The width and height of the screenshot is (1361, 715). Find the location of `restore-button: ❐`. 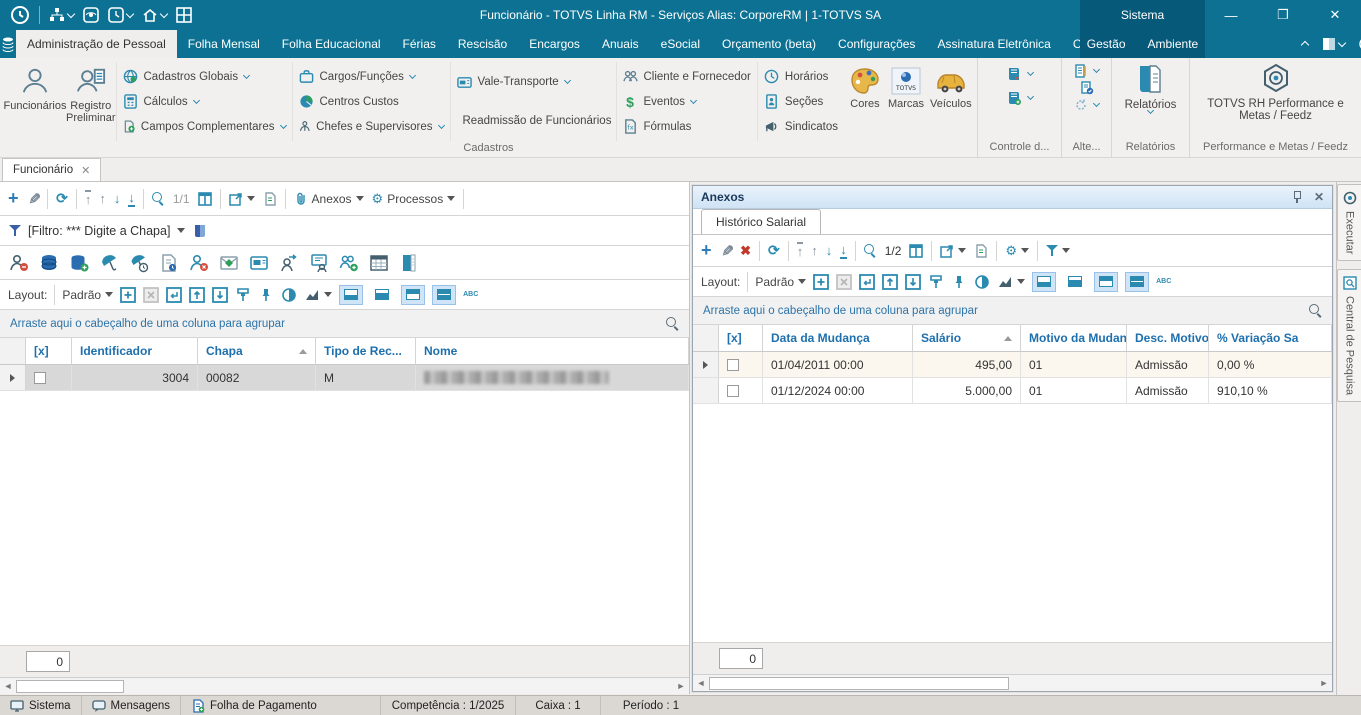

restore-button: ❐ is located at coordinates (1283, 15).